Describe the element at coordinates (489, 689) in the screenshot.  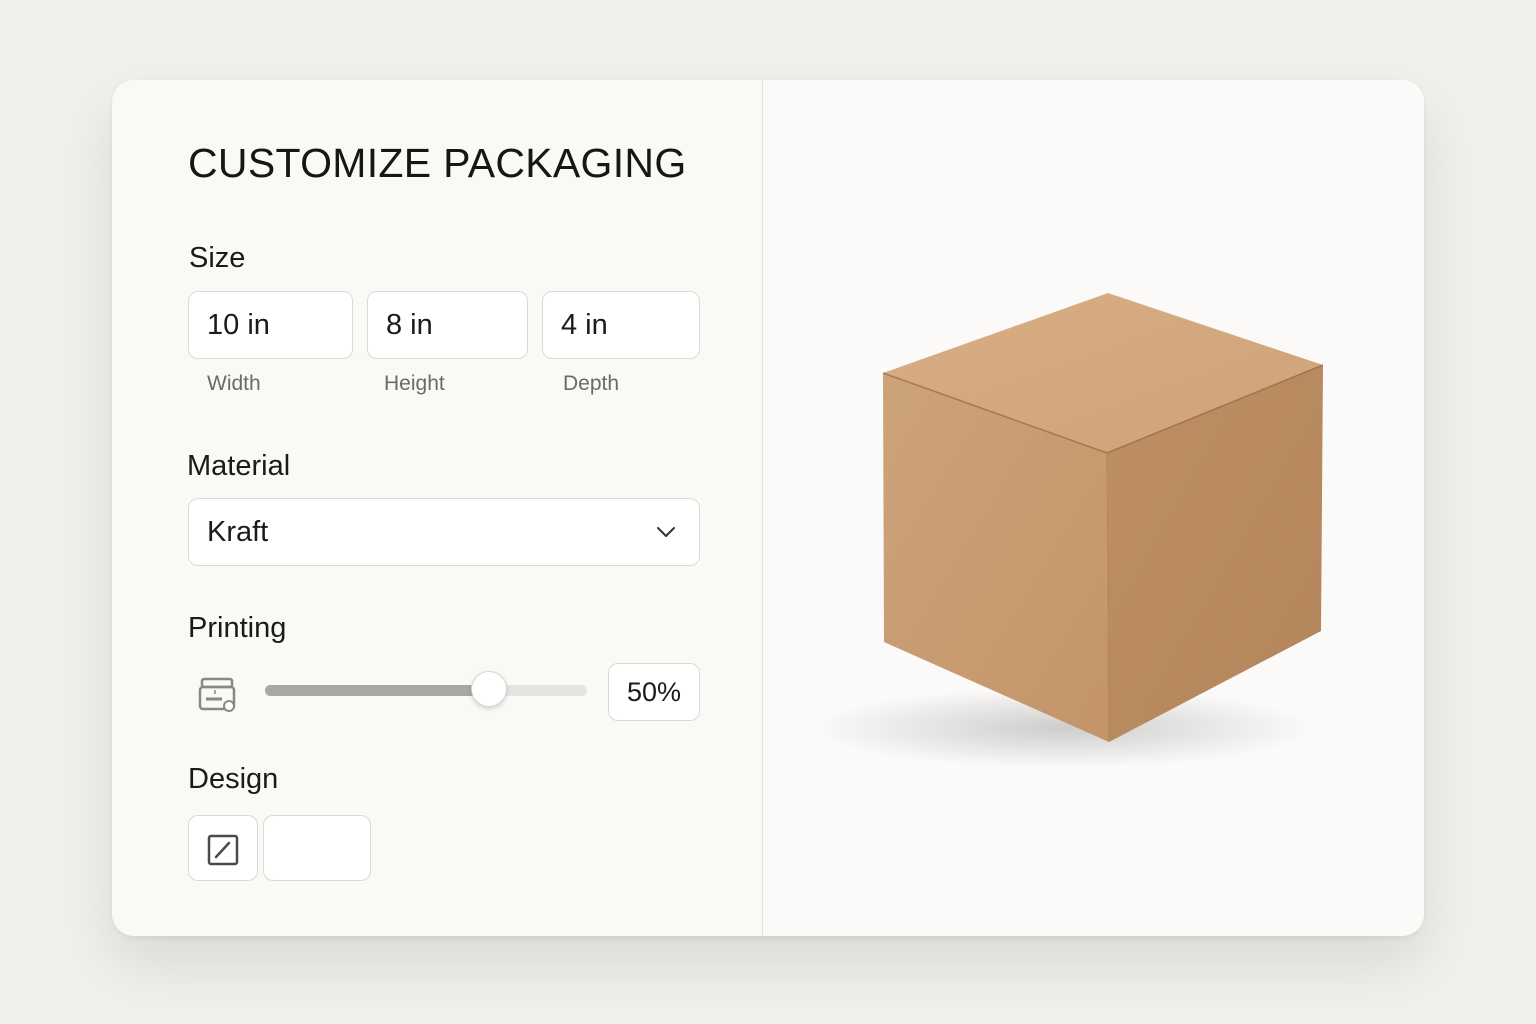
I see `printing-slider-thumb` at that location.